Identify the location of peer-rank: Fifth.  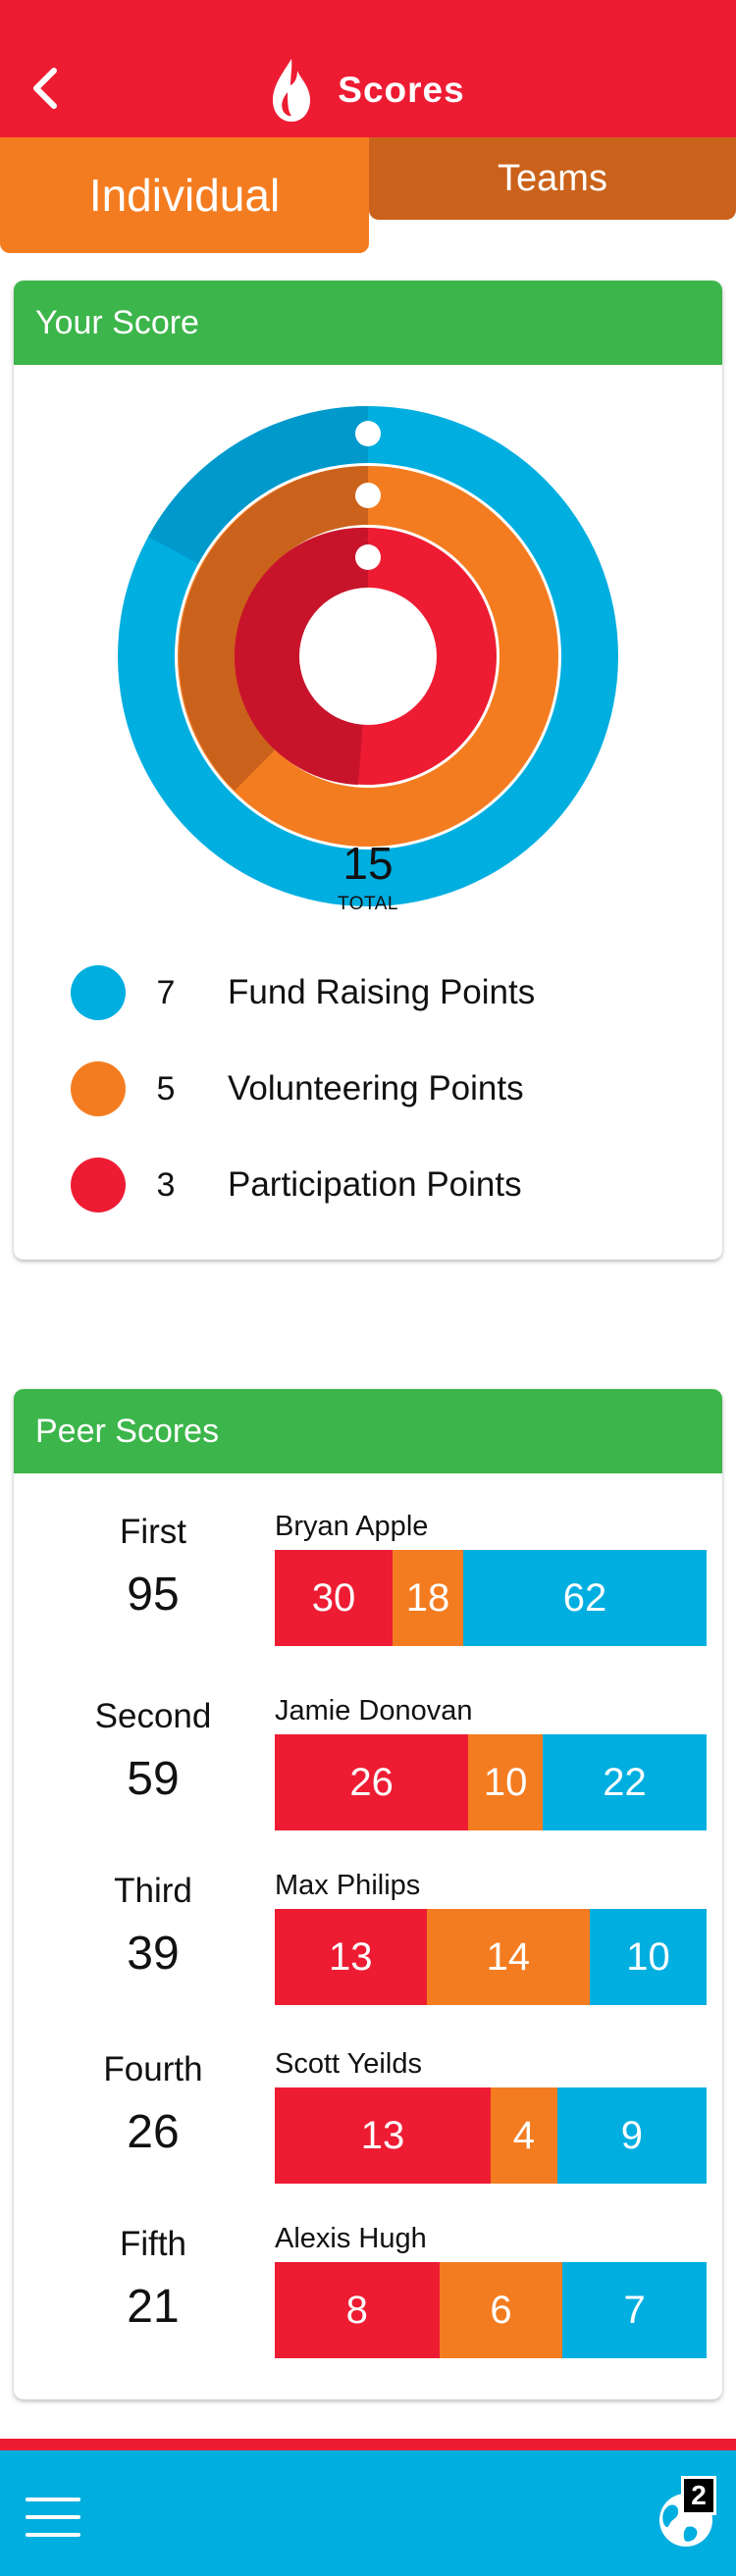
(153, 2244).